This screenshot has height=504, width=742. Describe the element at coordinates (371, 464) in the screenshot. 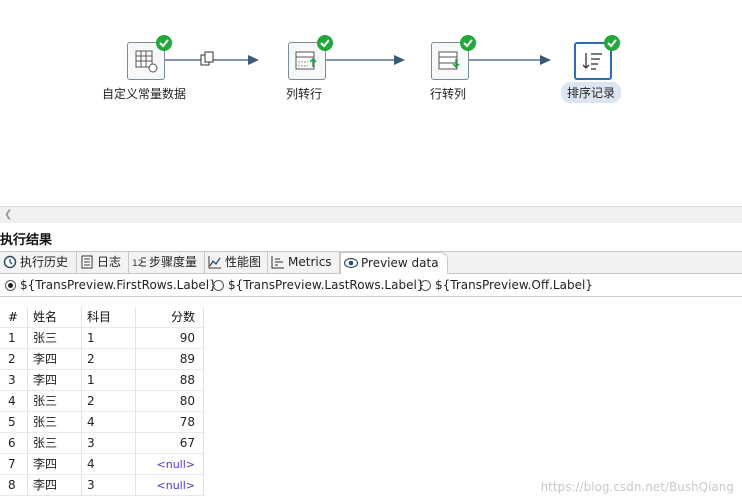

I see `table-row: 7 李四 4 <null>` at that location.